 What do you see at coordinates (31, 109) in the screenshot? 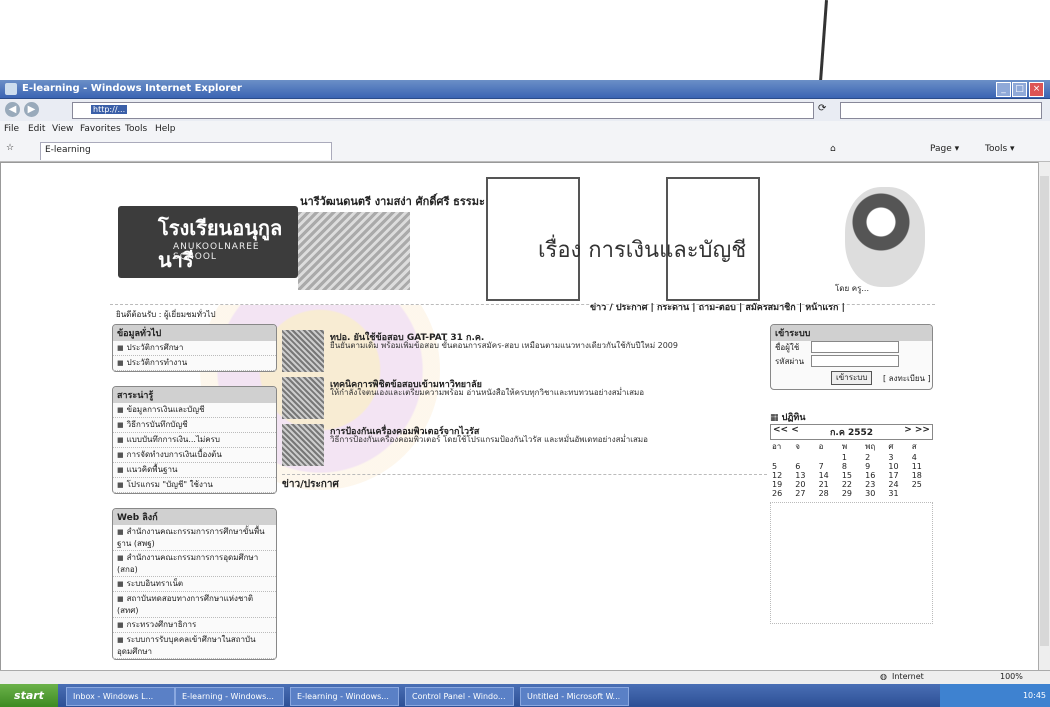
I see `forward-icon: ▶` at bounding box center [31, 109].